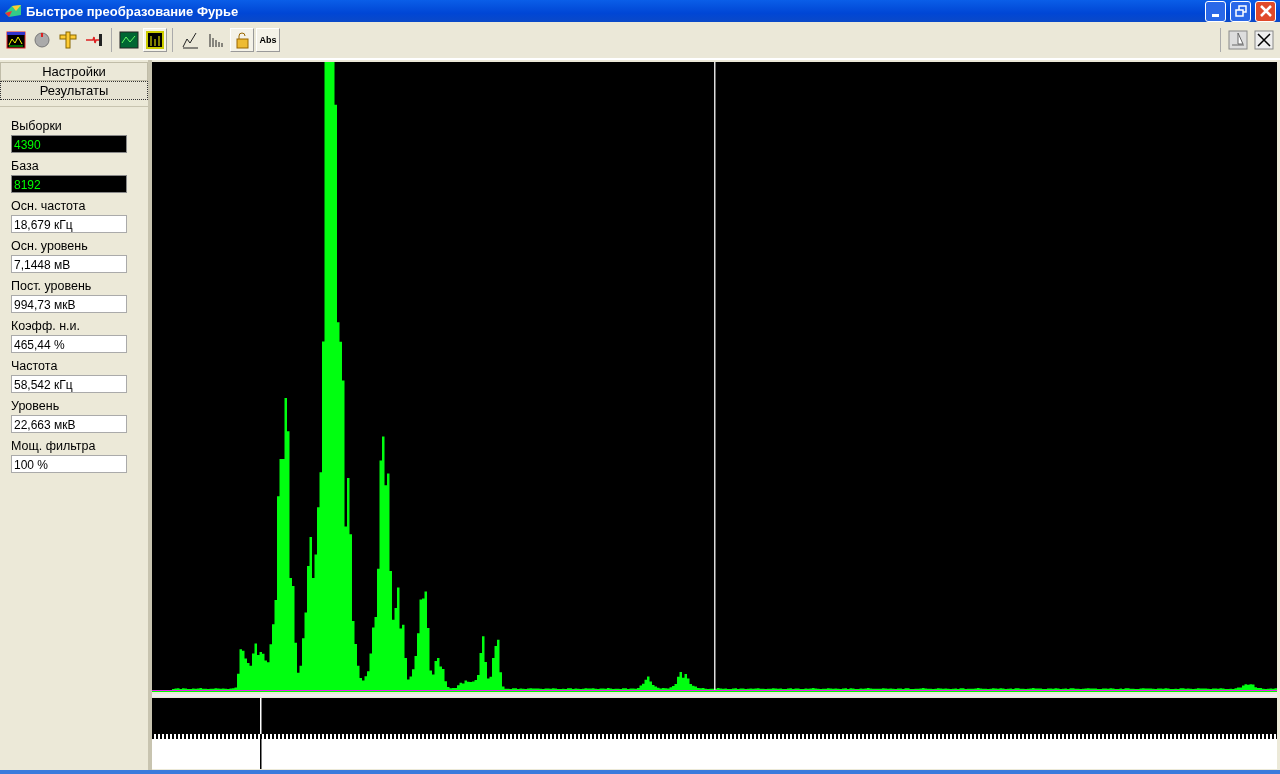 The image size is (1280, 774). What do you see at coordinates (52, 286) in the screenshot?
I see `field-label: Пост. уровень` at bounding box center [52, 286].